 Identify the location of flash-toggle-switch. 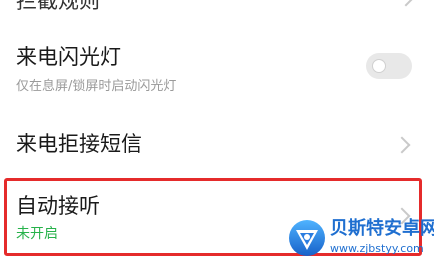
(389, 66).